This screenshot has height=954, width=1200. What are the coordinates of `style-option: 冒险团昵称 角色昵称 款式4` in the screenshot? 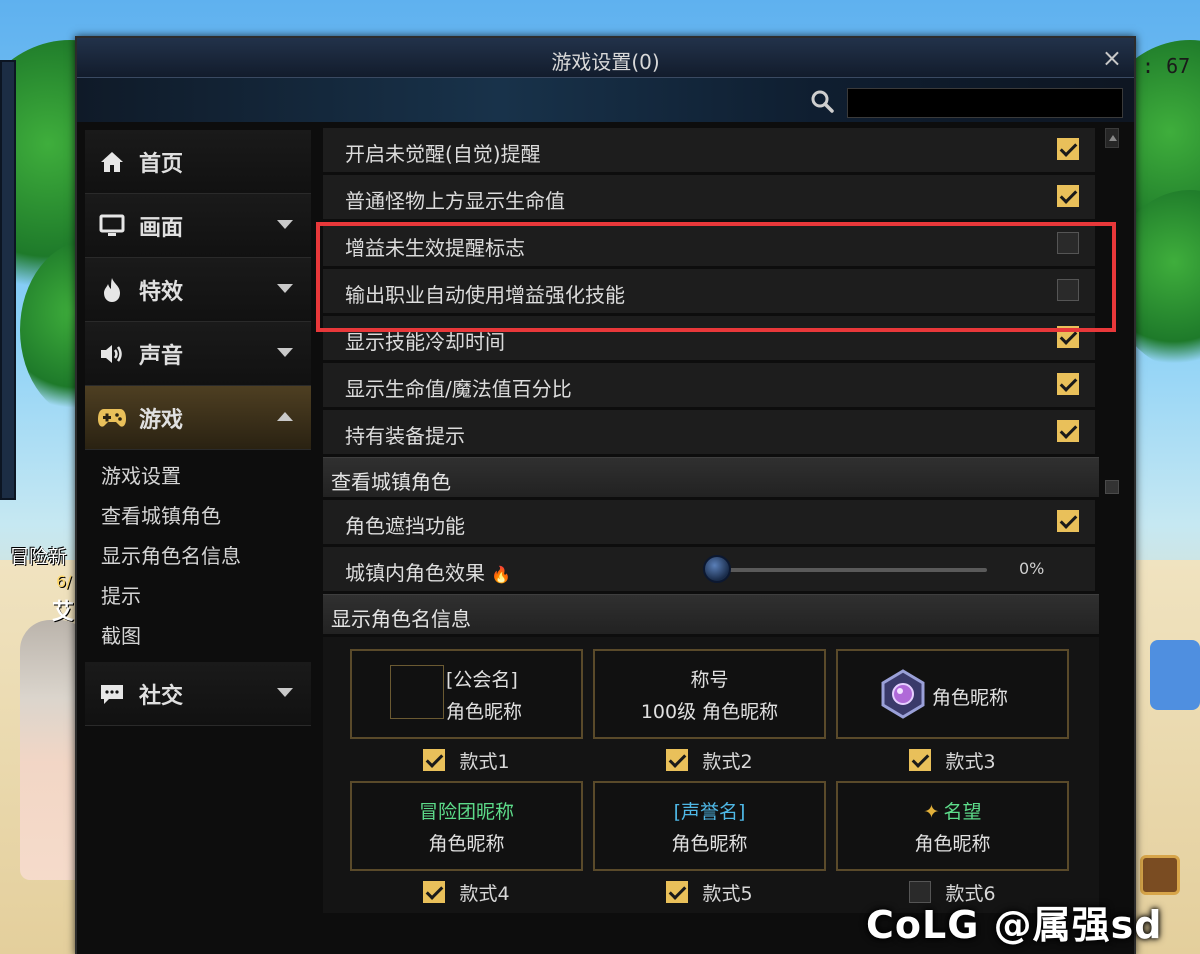 It's located at (466, 847).